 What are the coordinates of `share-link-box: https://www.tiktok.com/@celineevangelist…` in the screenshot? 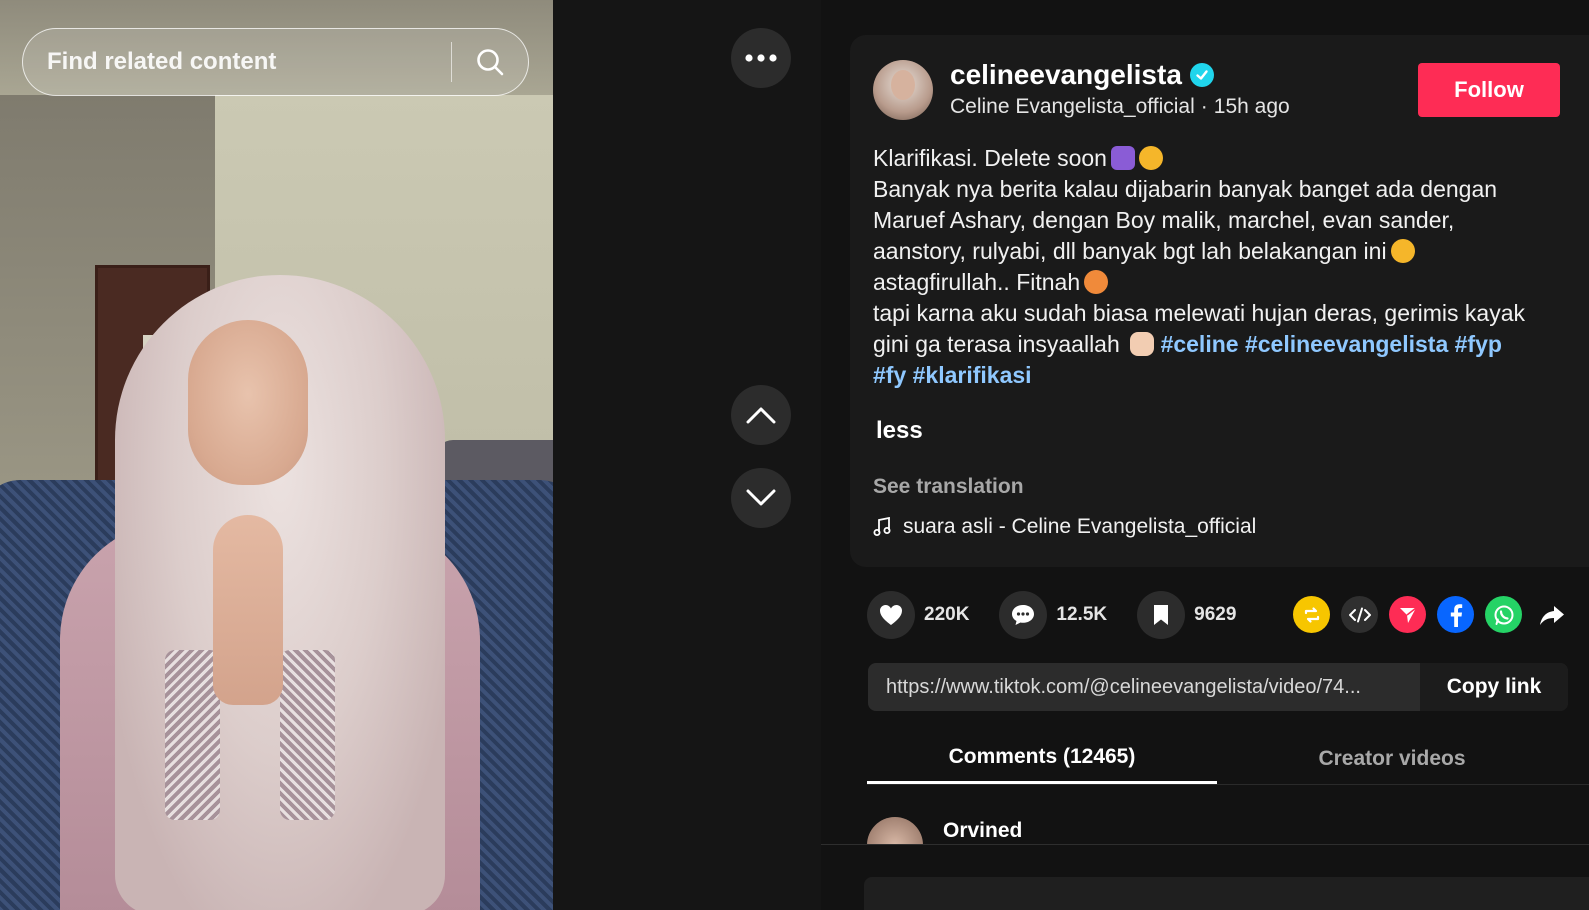 It's located at (1218, 687).